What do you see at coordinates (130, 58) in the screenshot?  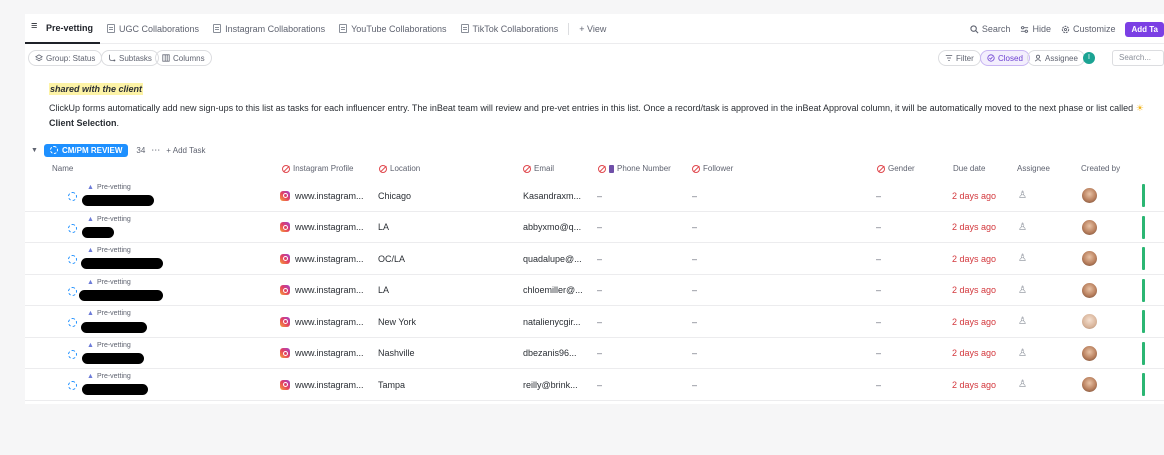 I see `subtasks-button: Subtasks` at bounding box center [130, 58].